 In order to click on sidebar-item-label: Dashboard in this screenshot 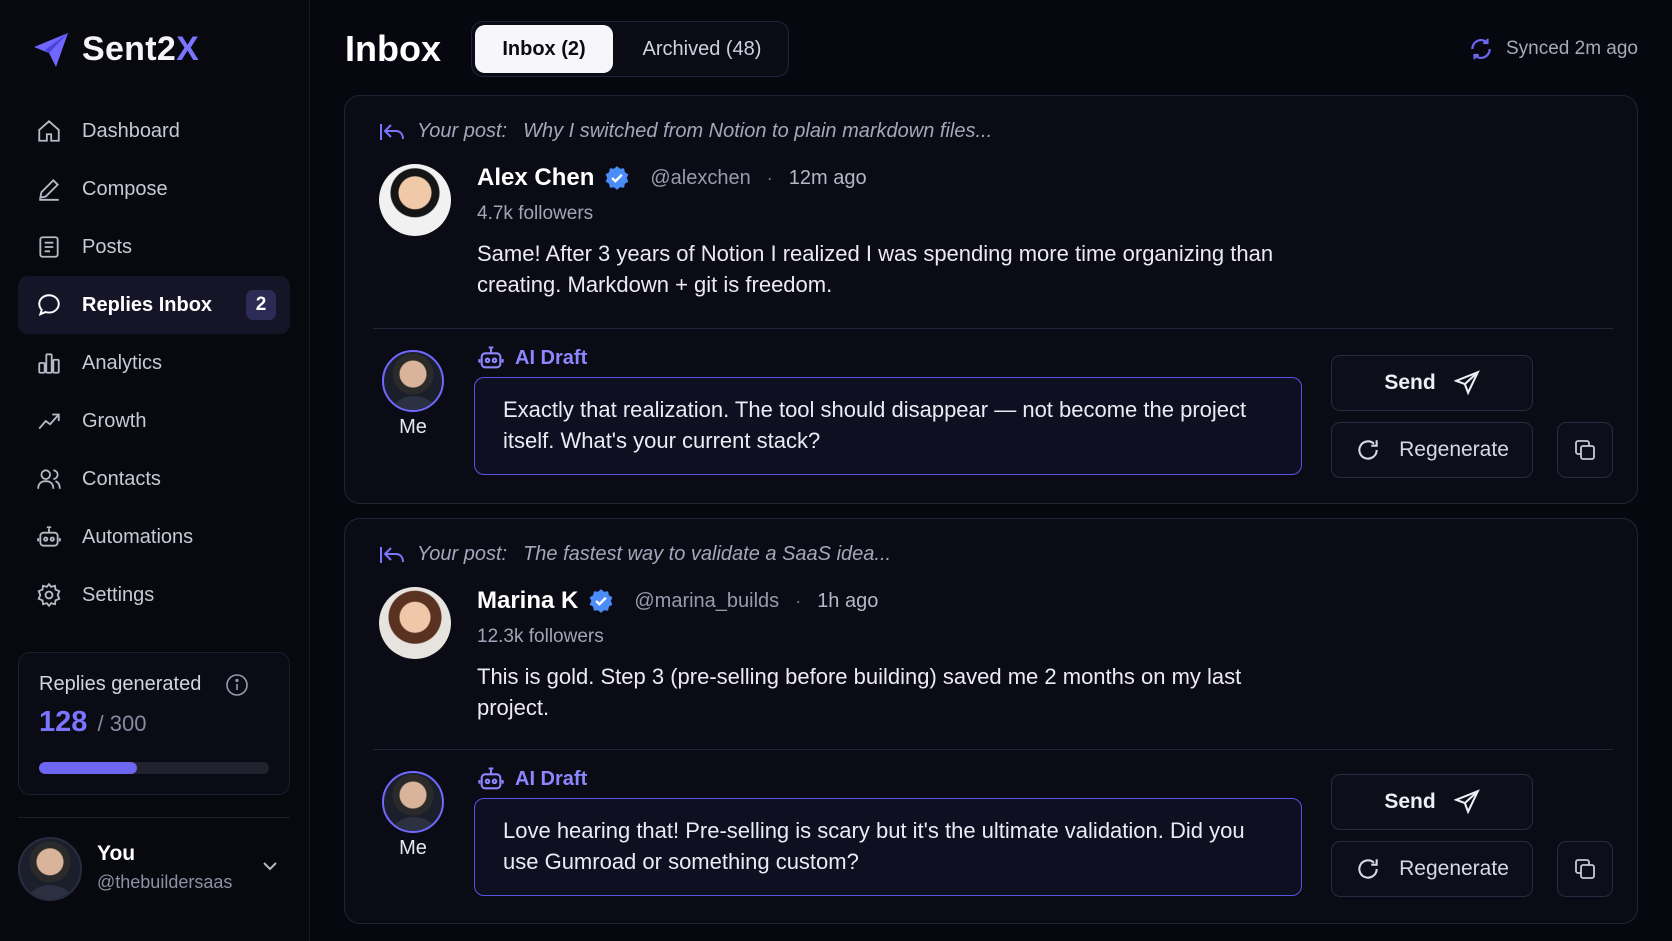, I will do `click(131, 130)`.